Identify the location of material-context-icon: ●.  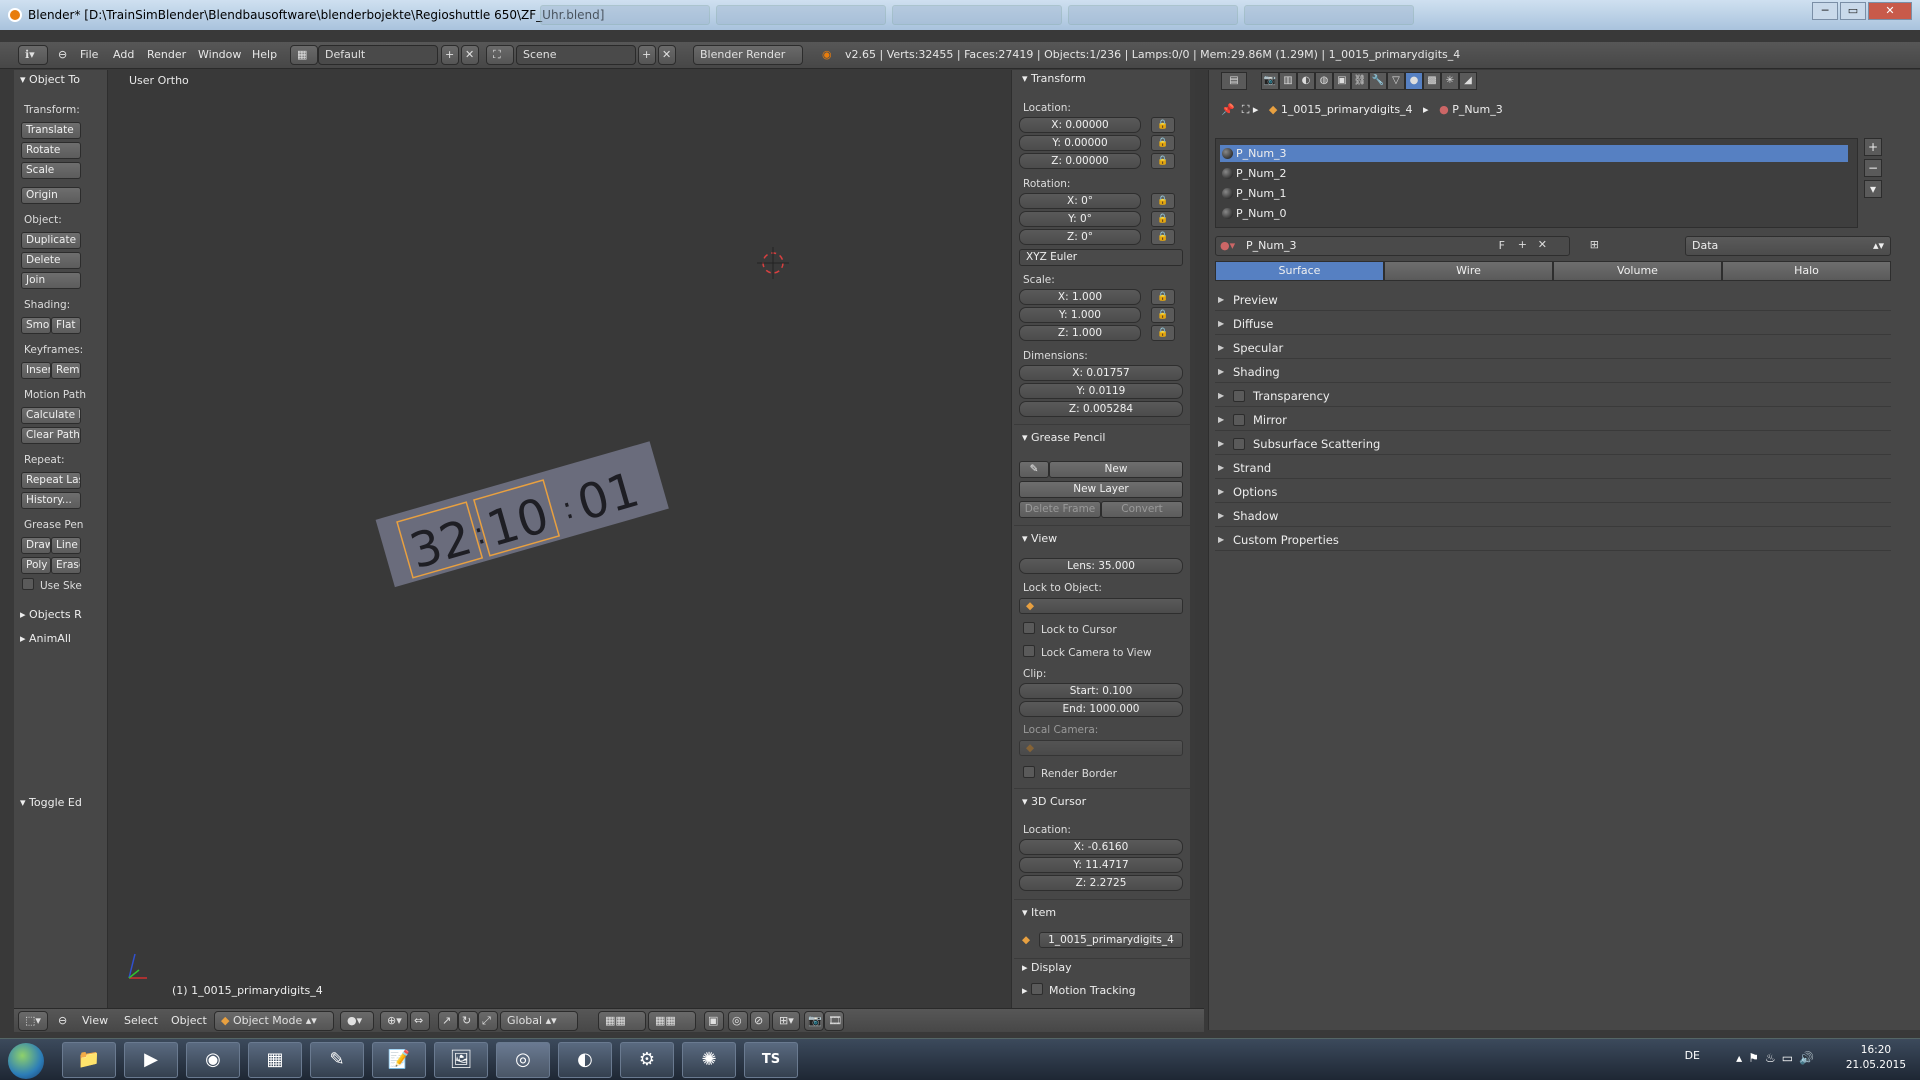
(1414, 81).